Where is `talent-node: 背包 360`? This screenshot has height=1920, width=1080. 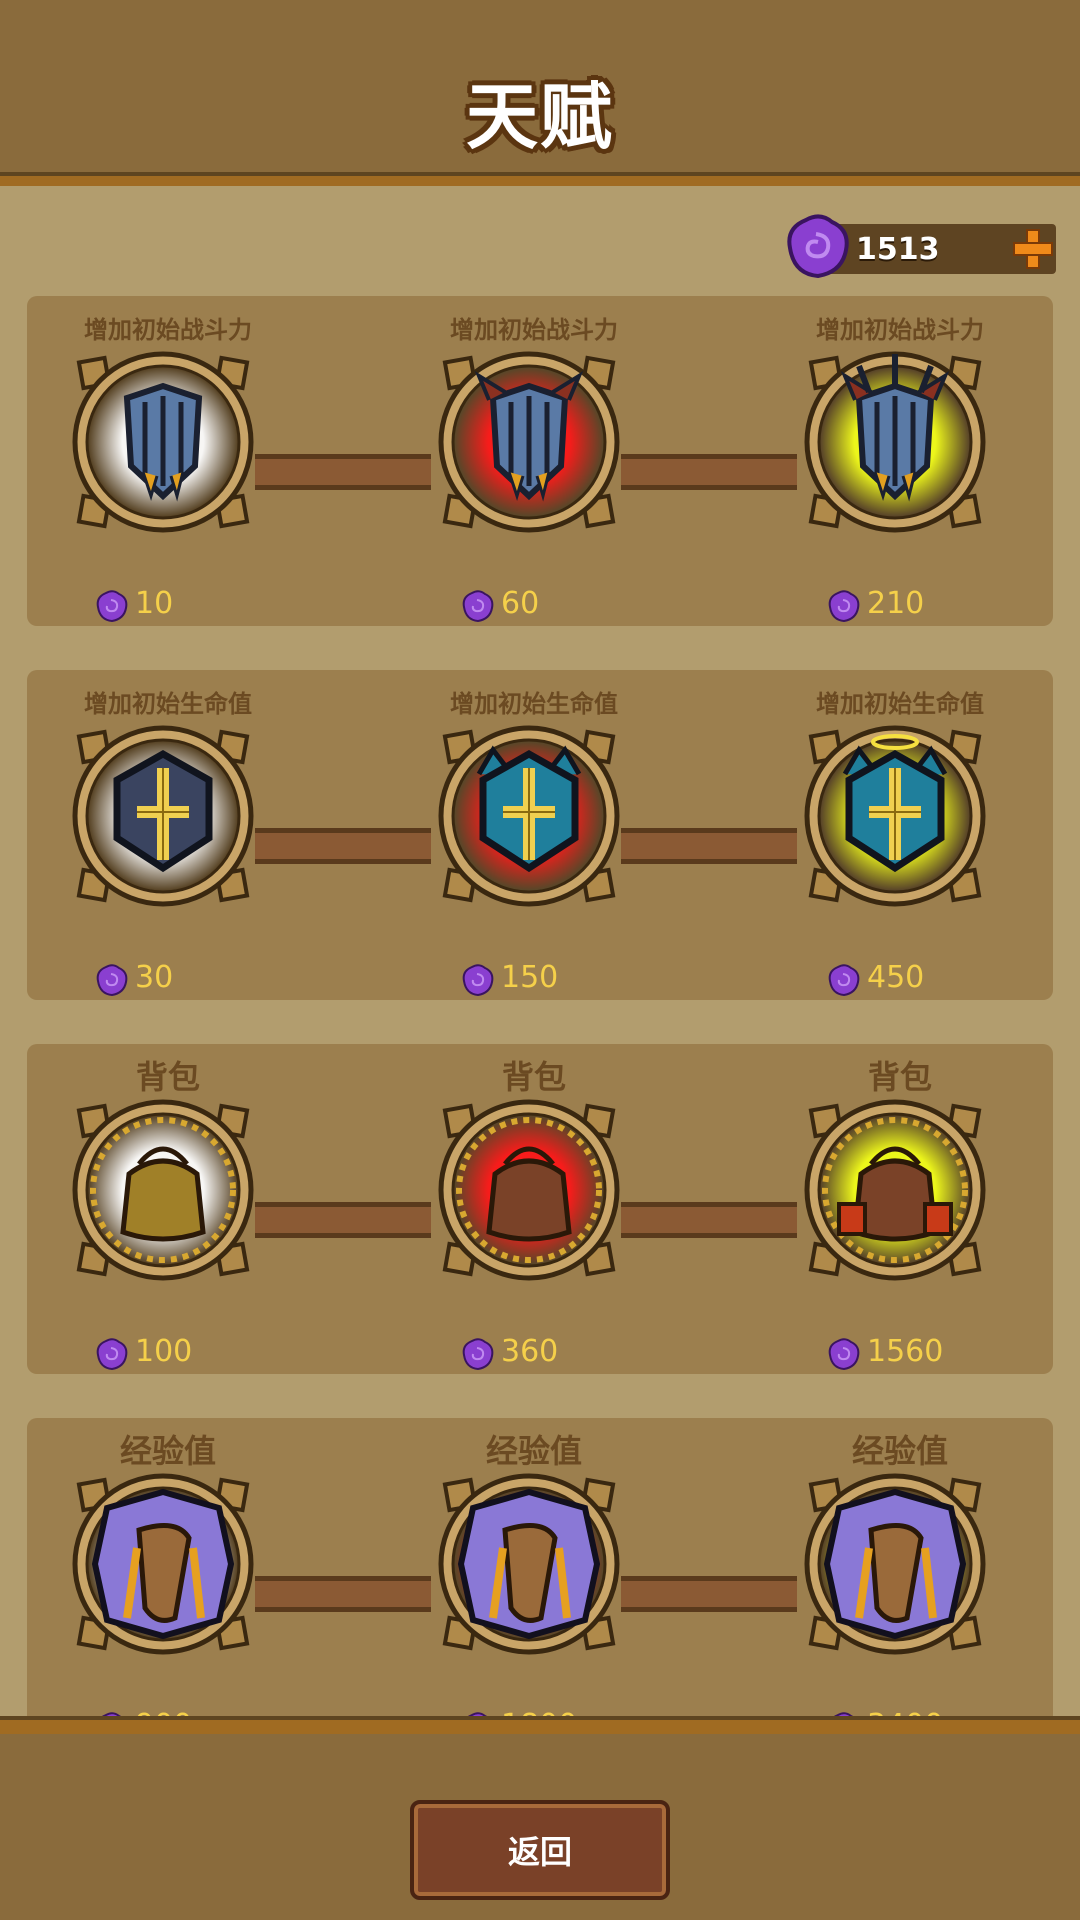 talent-node: 背包 360 is located at coordinates (506, 1209).